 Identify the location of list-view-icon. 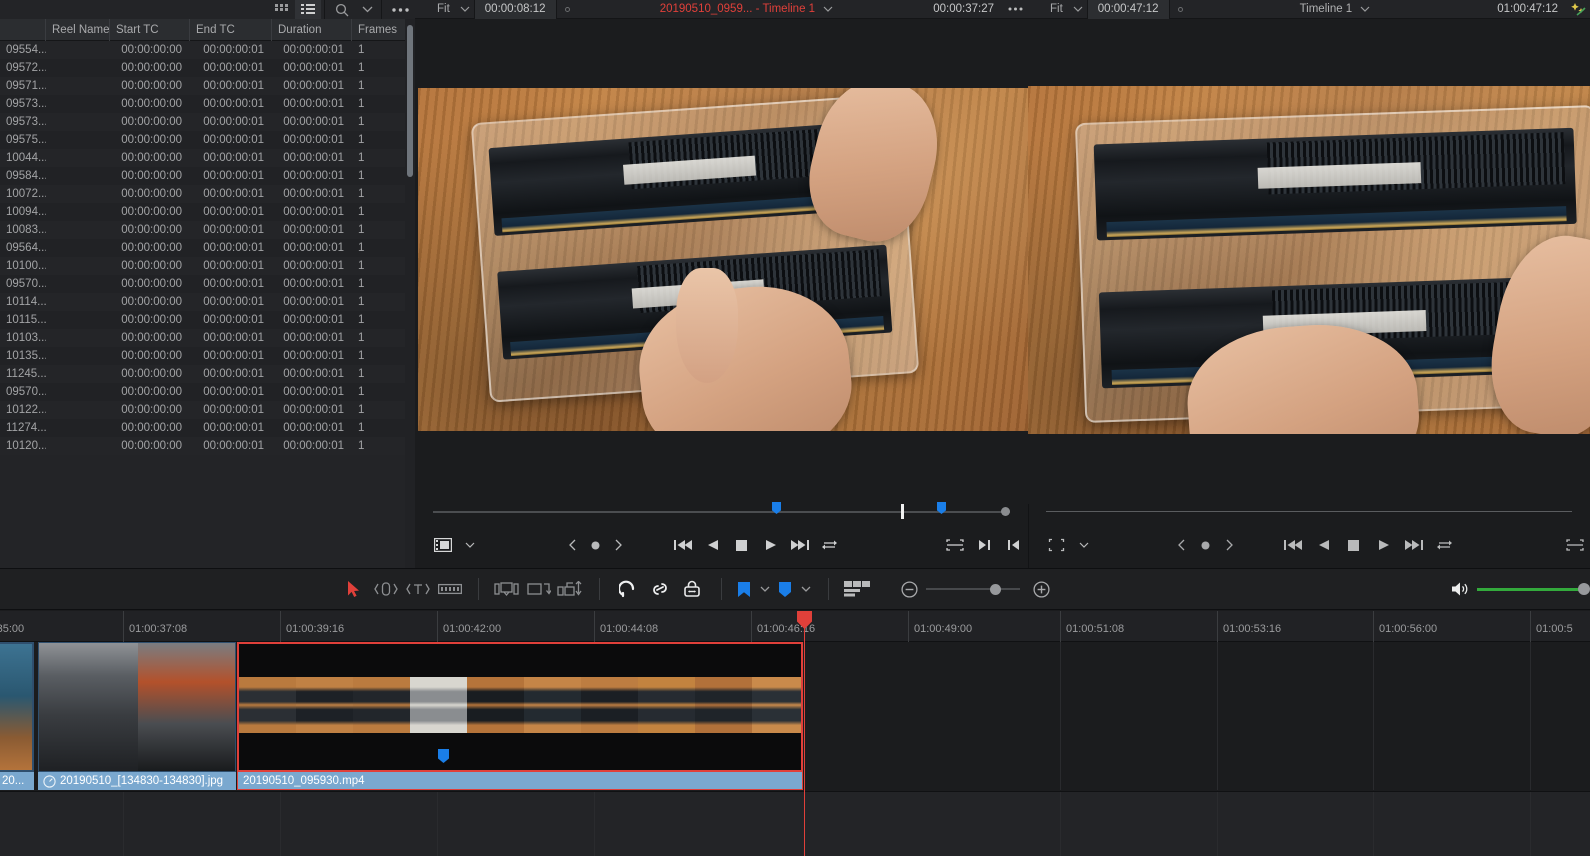
(308, 9).